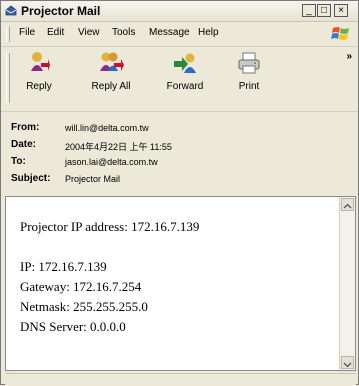 This screenshot has height=386, width=359. I want to click on from-value: will.lin@delta.com.tw, so click(107, 128).